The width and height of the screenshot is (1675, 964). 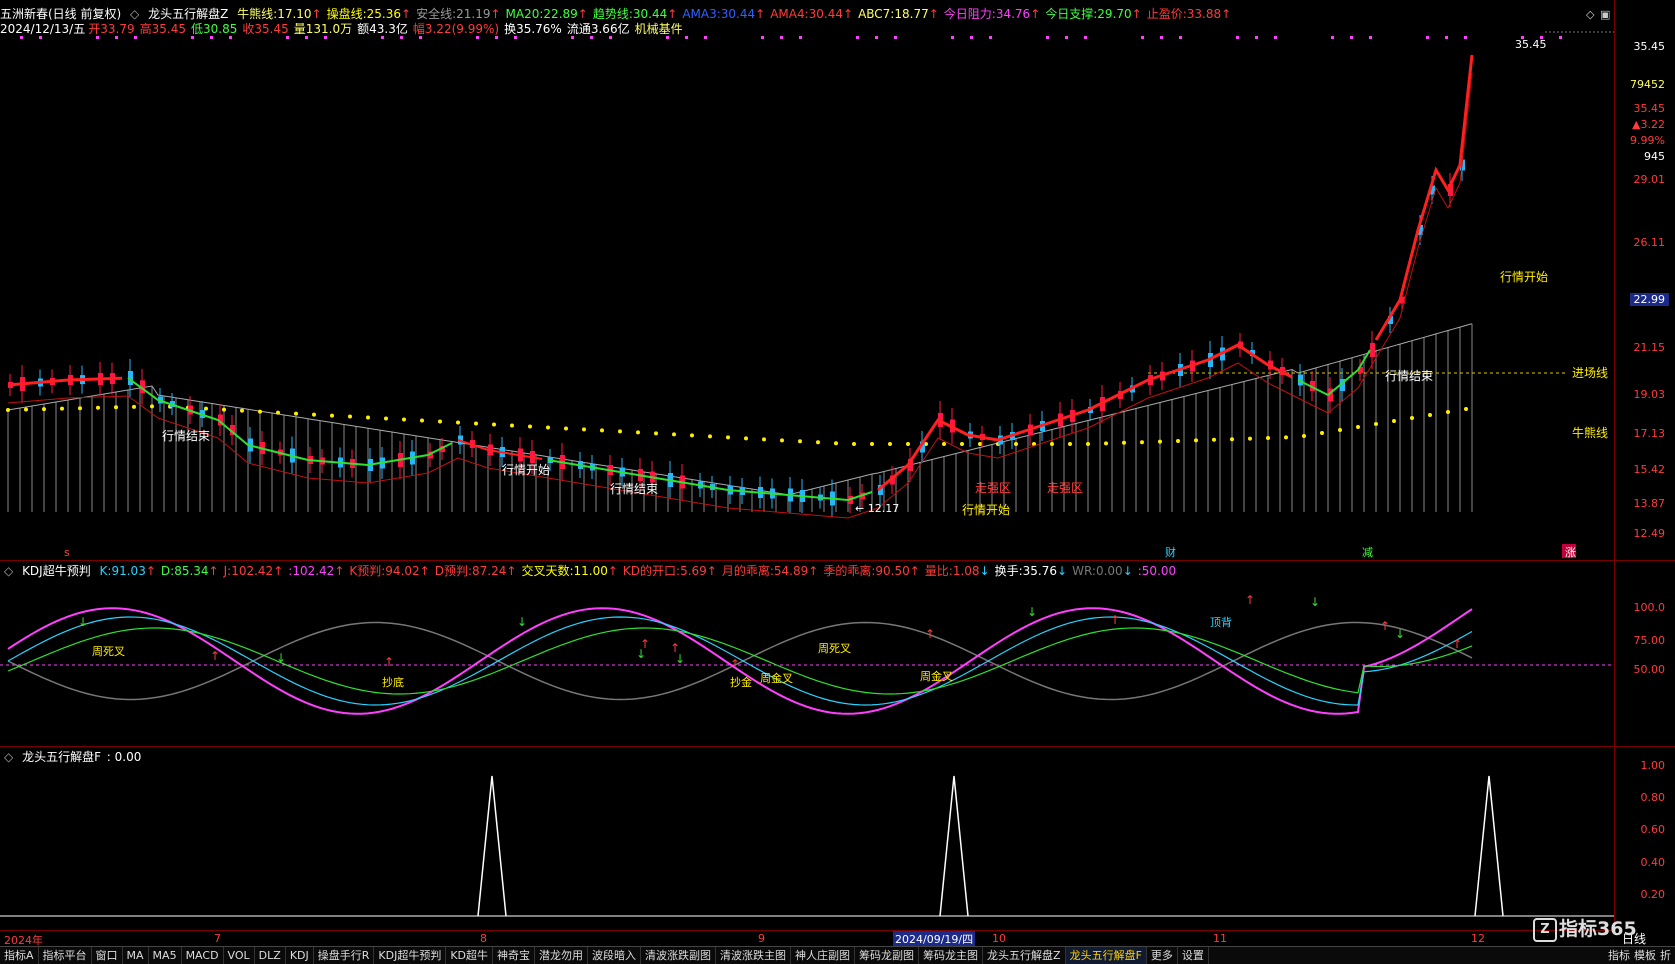 I want to click on tab-bar-right-1: 模板, so click(x=1645, y=955).